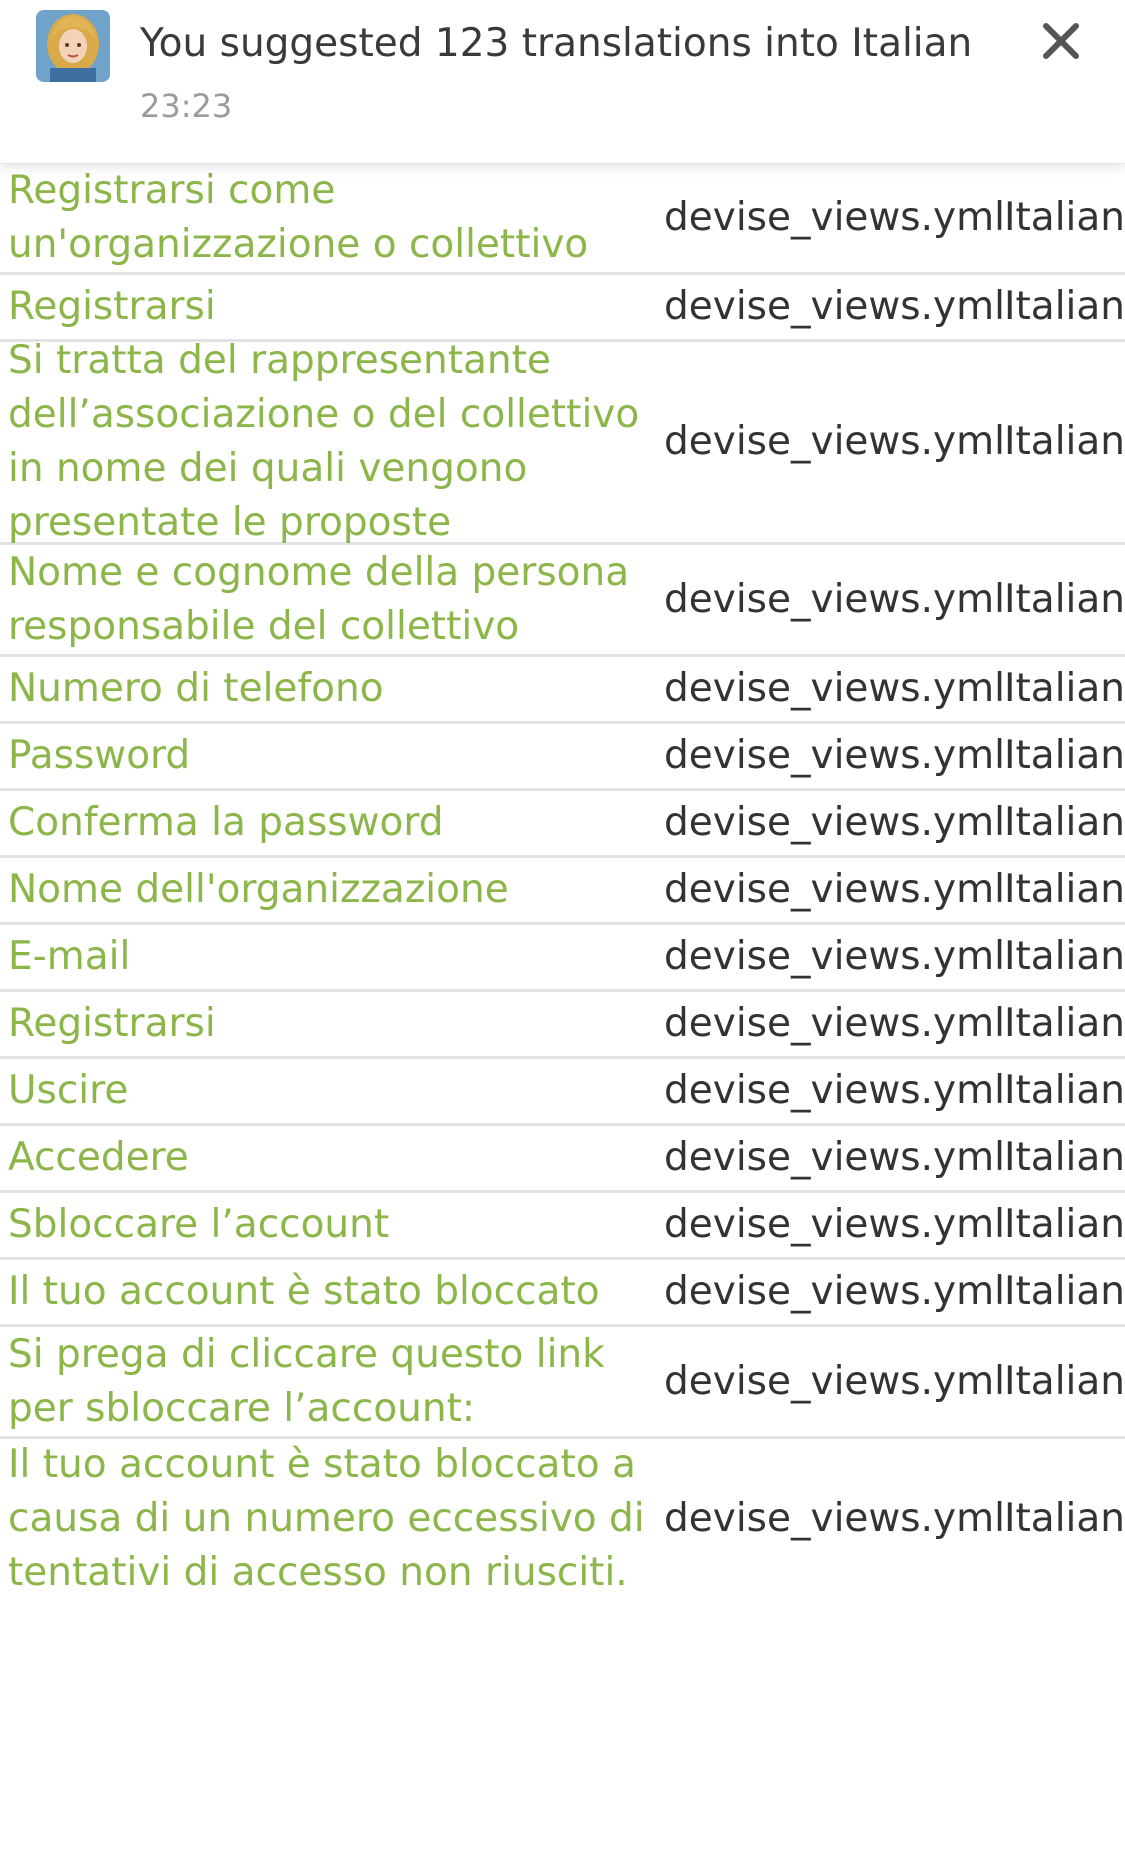  Describe the element at coordinates (332, 1091) in the screenshot. I see `translation-link: Uscire` at that location.